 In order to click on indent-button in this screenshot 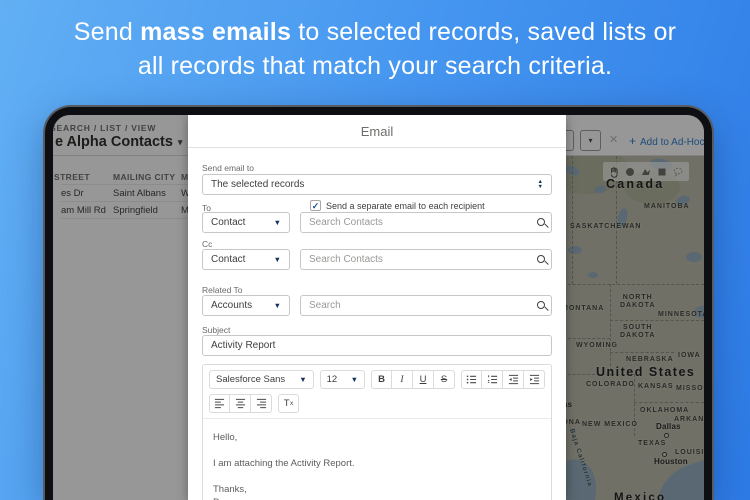, I will do `click(534, 379)`.